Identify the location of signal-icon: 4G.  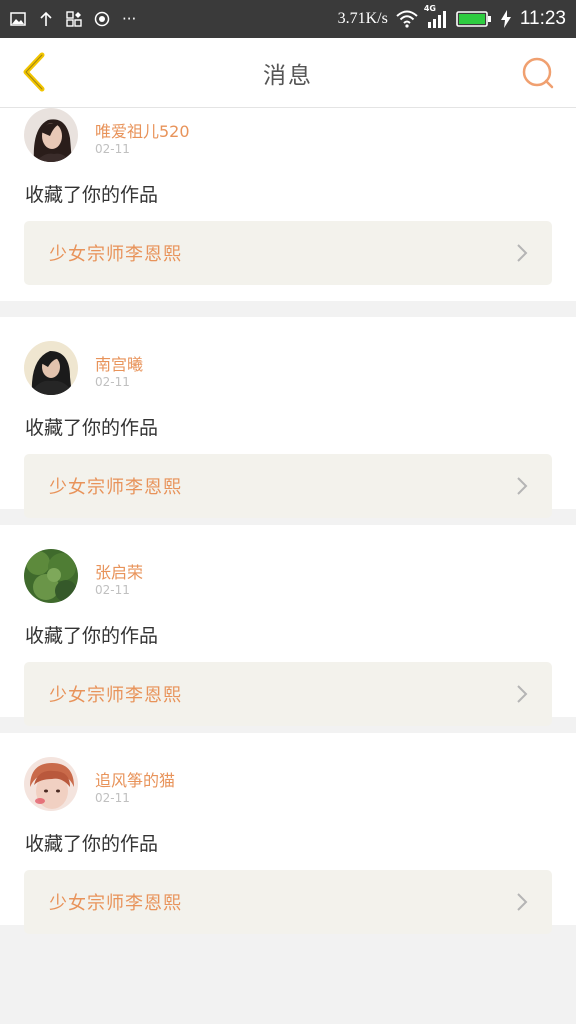
(436, 16).